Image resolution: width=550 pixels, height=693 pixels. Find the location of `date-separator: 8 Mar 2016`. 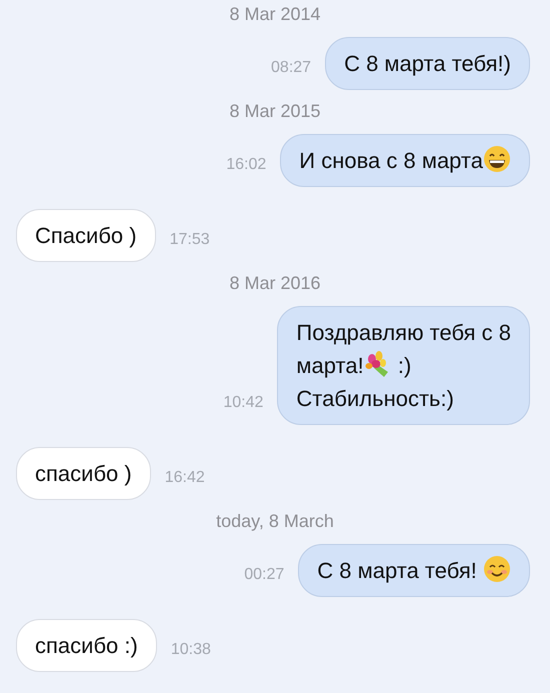

date-separator: 8 Mar 2016 is located at coordinates (275, 283).